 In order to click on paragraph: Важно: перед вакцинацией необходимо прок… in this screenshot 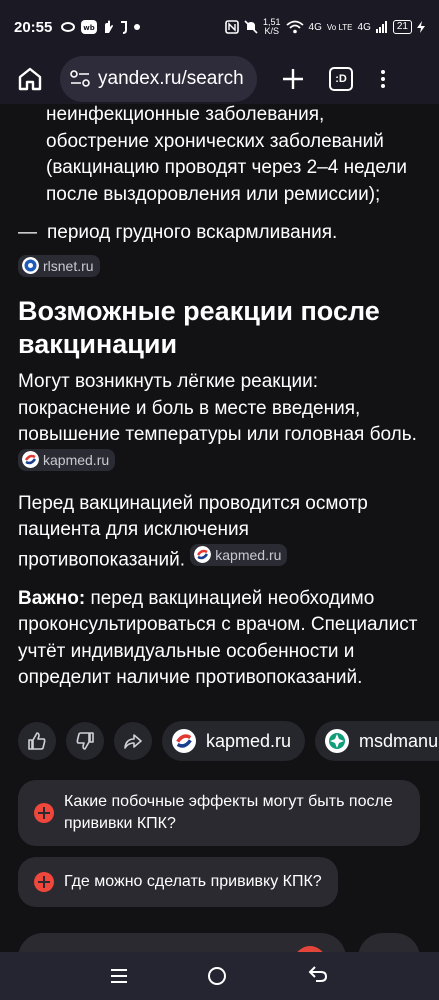, I will do `click(218, 638)`.